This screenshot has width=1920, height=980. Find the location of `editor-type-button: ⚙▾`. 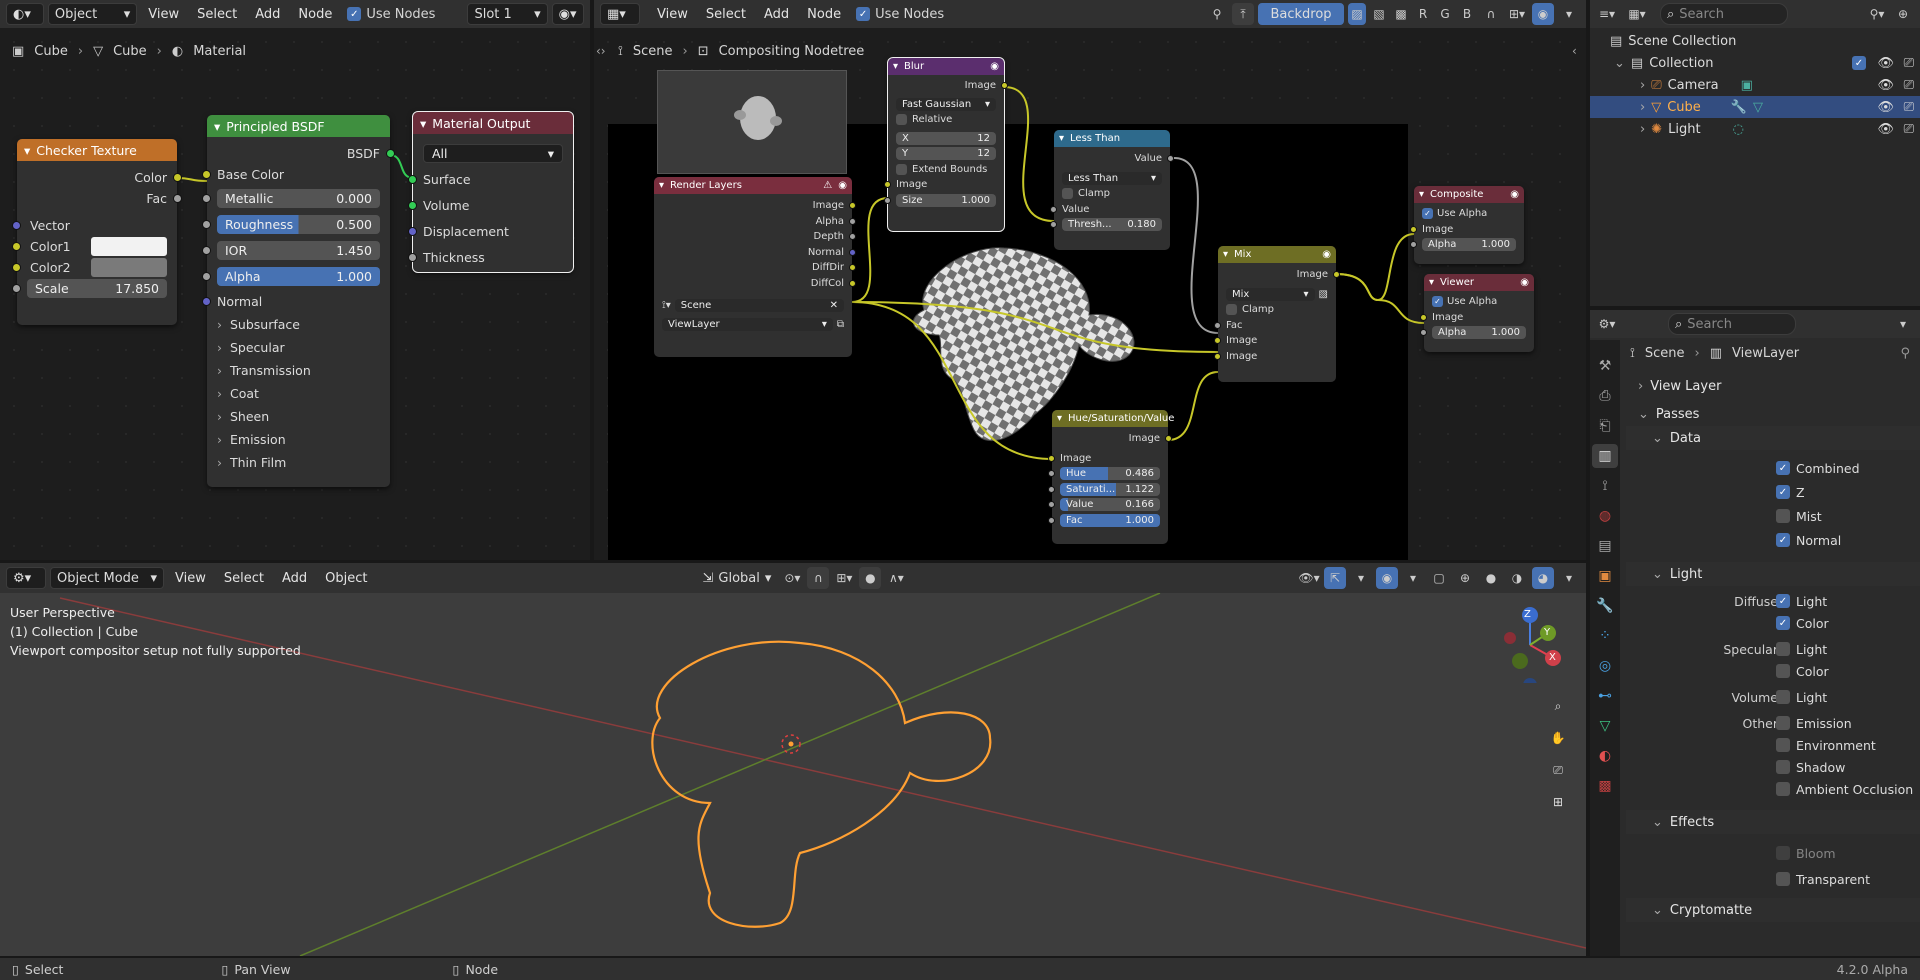

editor-type-button: ⚙▾ is located at coordinates (26, 578).